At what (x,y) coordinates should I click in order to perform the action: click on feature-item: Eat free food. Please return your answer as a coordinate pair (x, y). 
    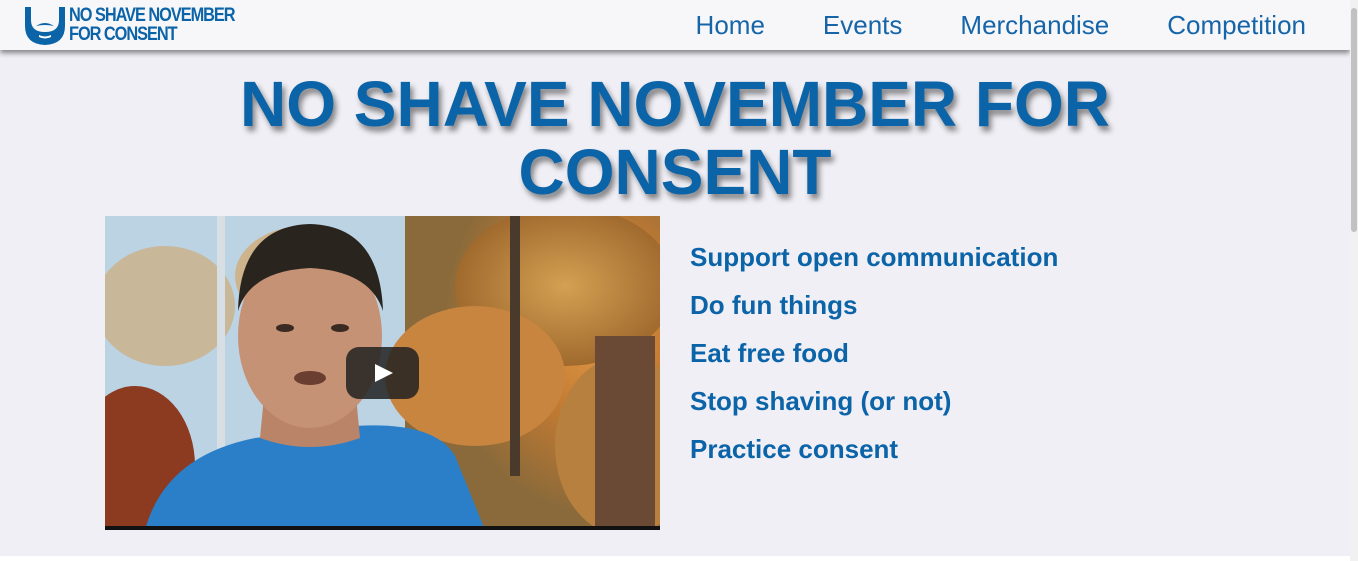
    Looking at the image, I should click on (769, 353).